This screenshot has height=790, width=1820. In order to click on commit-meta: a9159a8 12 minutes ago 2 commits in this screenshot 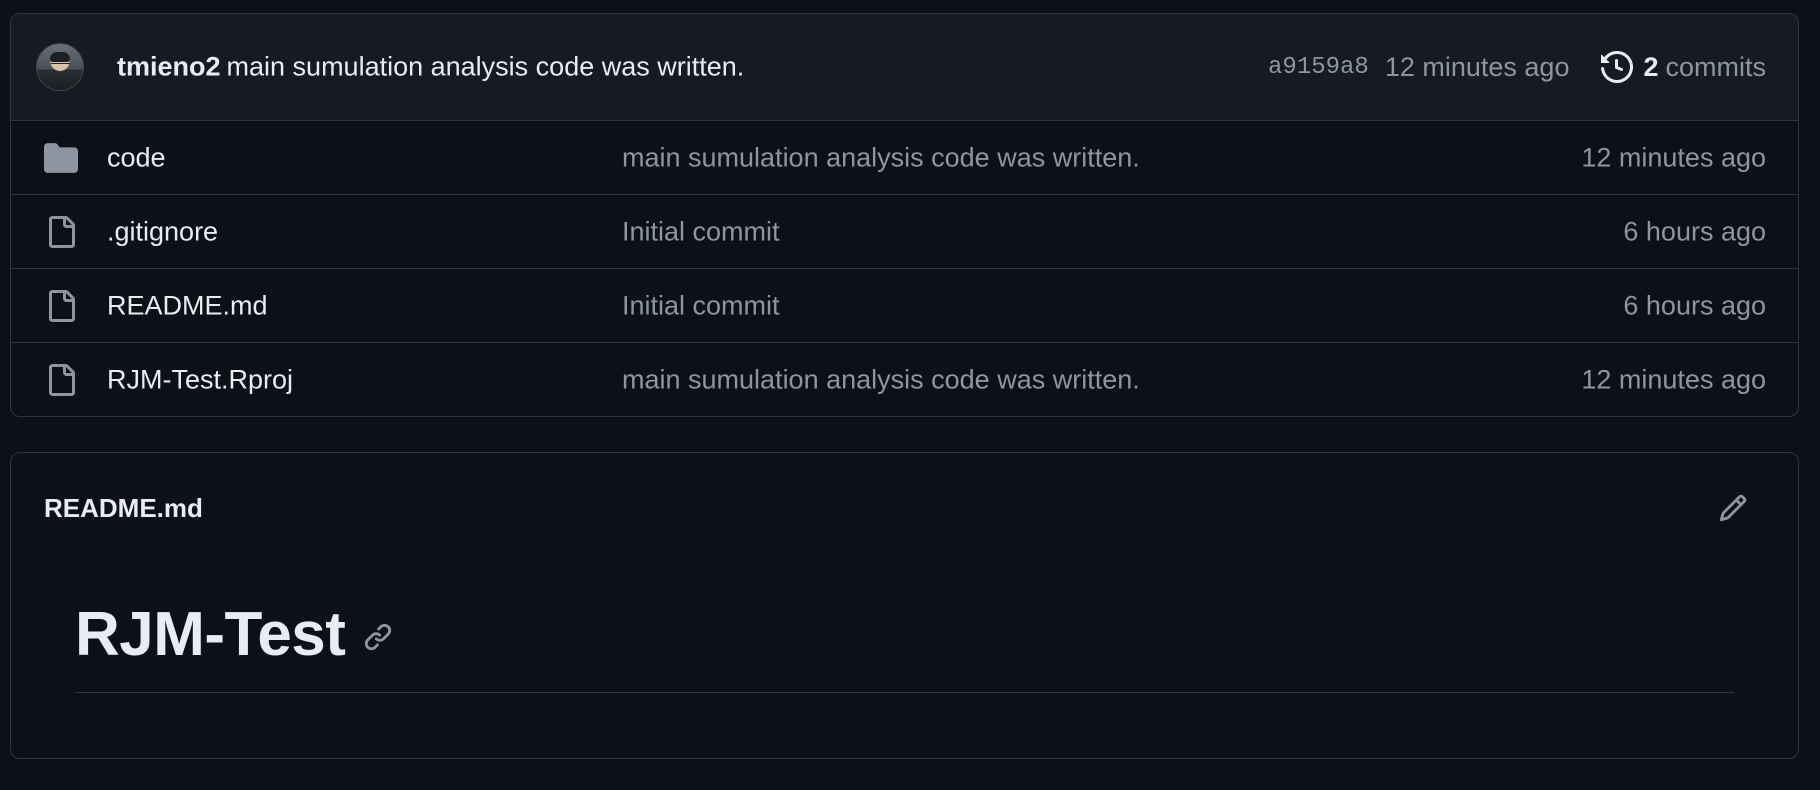, I will do `click(1517, 67)`.